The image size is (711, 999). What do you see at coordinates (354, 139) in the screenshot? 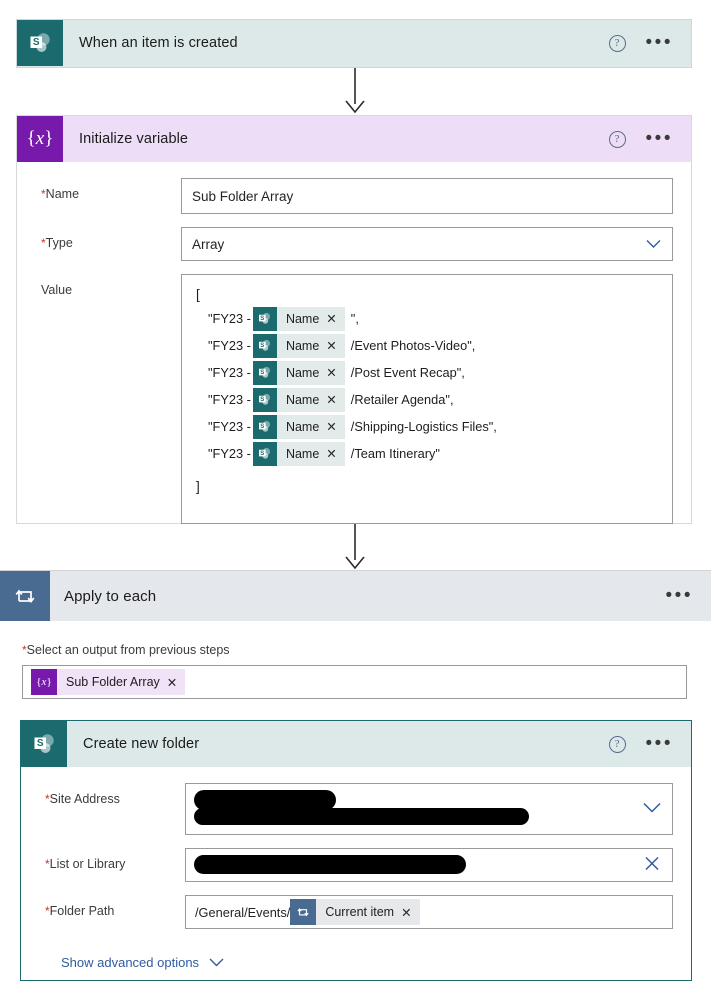
I see `initialize-variable-header: {x} Initialize variable ? •••` at bounding box center [354, 139].